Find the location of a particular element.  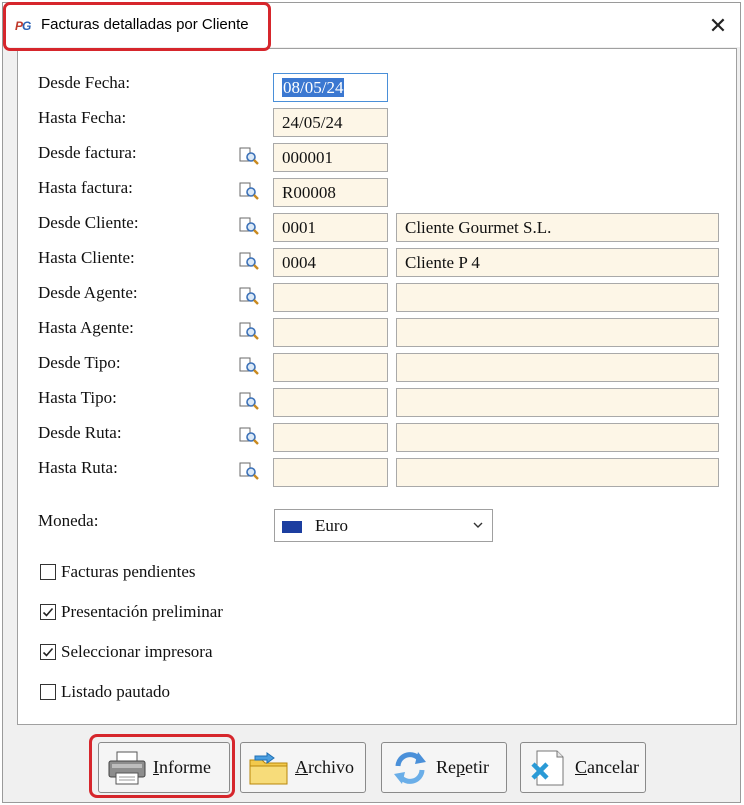

folder-icon is located at coordinates (268, 767).